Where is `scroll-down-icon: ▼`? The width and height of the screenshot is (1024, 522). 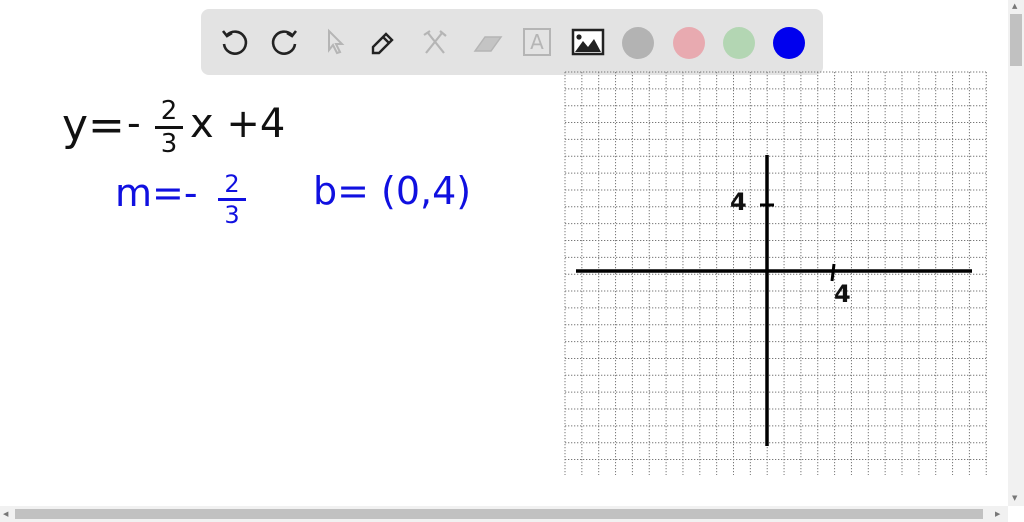
scroll-down-icon: ▼ is located at coordinates (1014, 498).